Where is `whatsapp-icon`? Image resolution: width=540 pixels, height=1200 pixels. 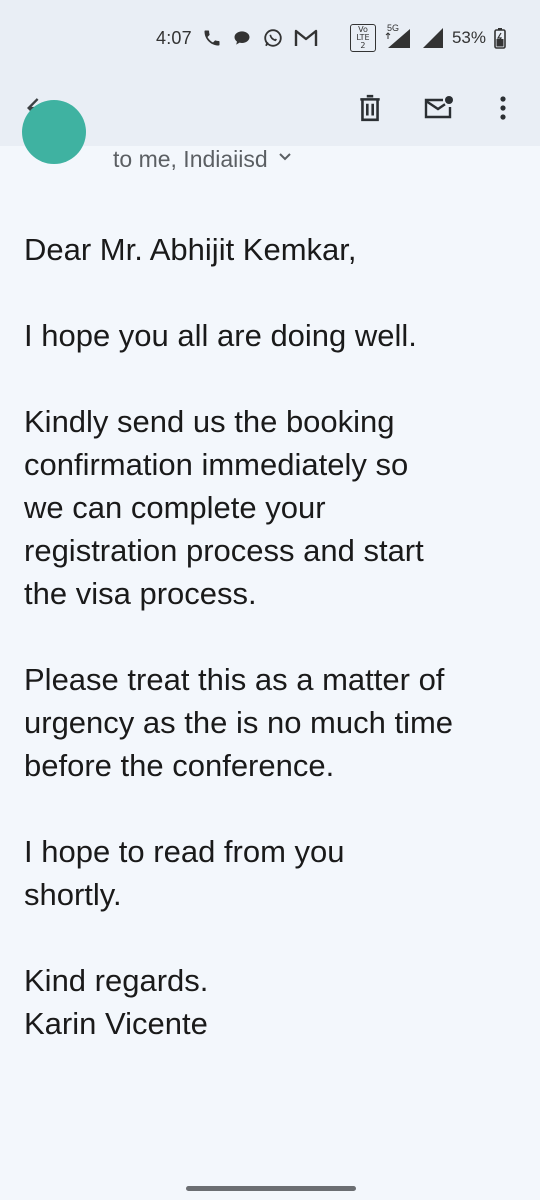
whatsapp-icon is located at coordinates (273, 38).